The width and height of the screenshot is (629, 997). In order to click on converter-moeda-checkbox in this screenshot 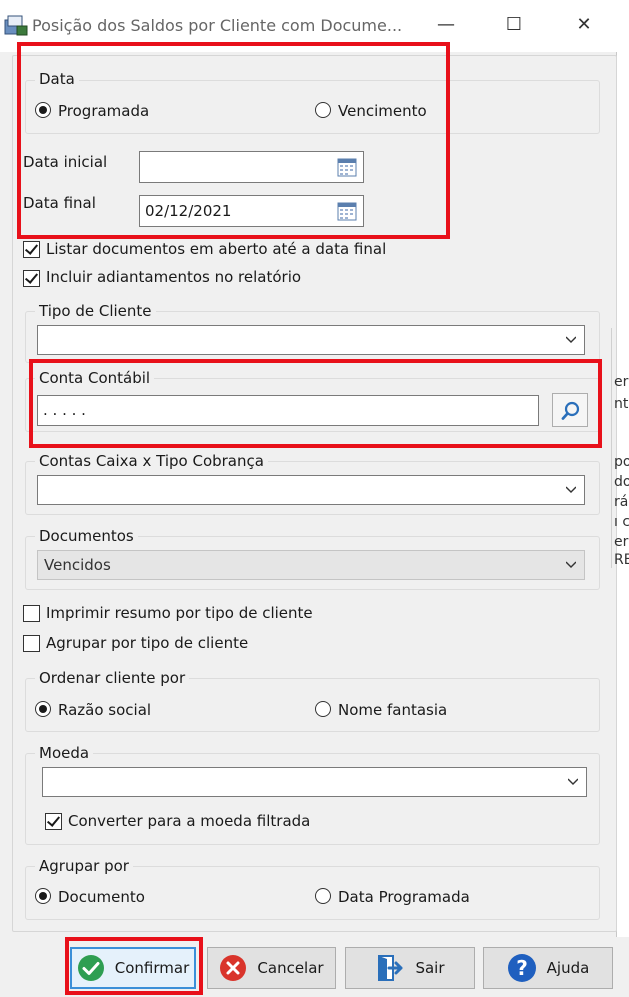, I will do `click(53, 821)`.